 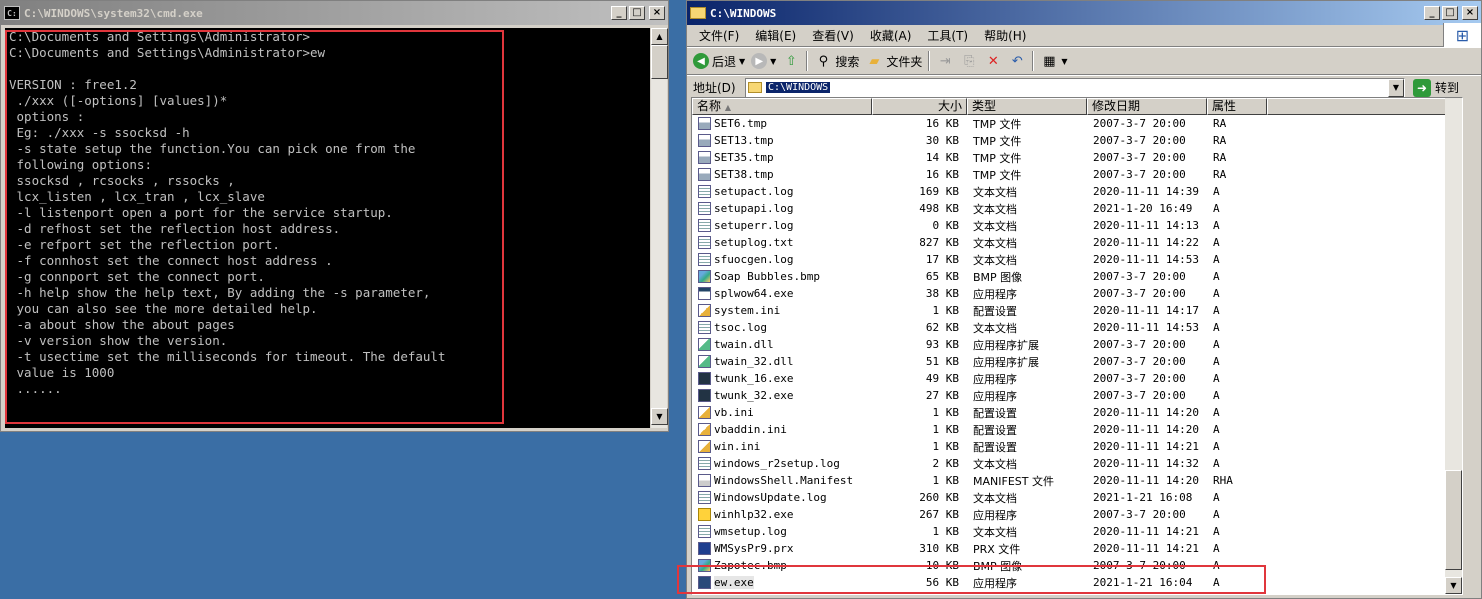 I want to click on file-row: setupapi.log 498 KB 文本文档 2021-1-20 16:49 A, so click(x=1077, y=208).